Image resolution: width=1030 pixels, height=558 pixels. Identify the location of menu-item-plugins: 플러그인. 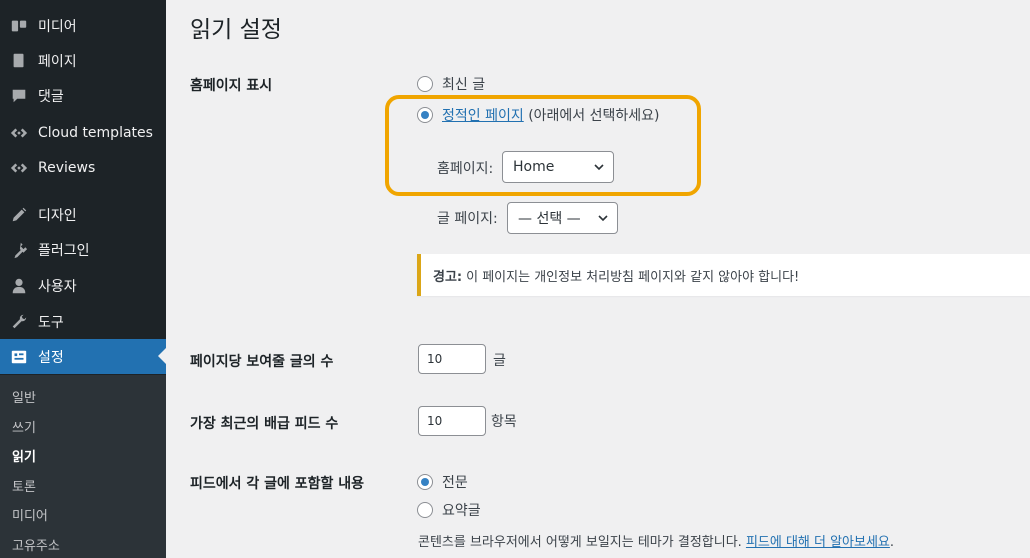
(83, 249).